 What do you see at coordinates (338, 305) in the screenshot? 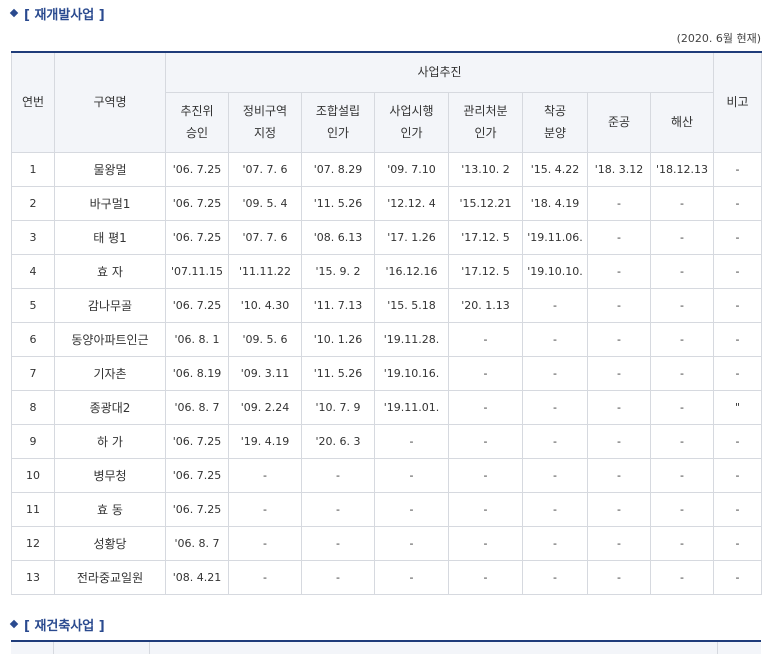
I see `cell-date: '11. 7.13` at bounding box center [338, 305].